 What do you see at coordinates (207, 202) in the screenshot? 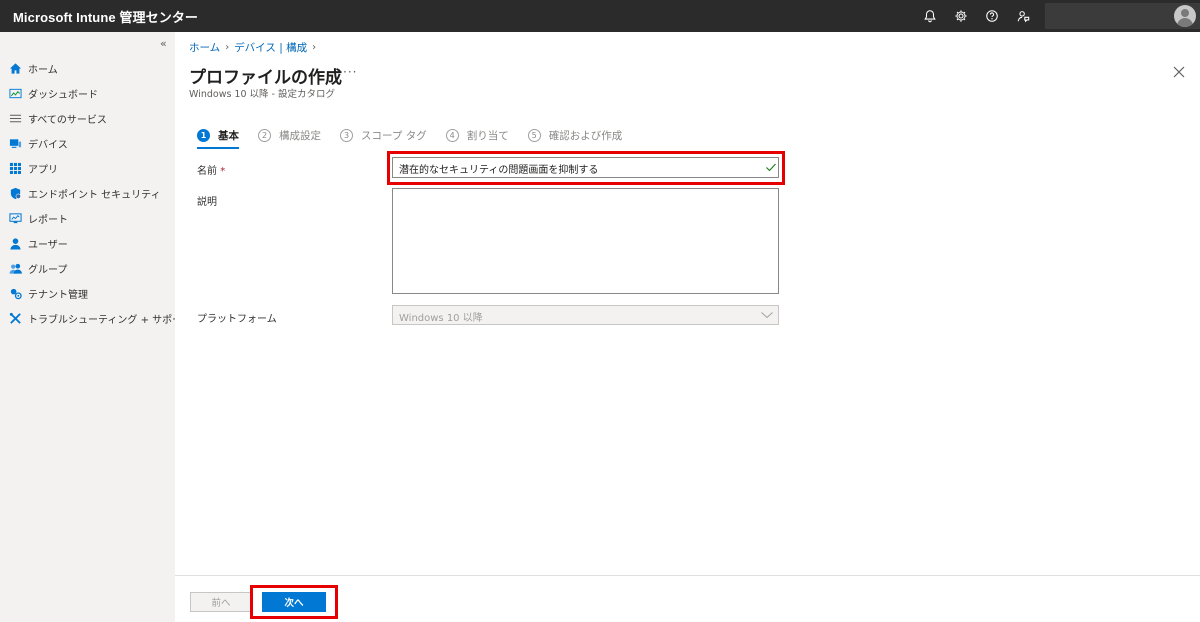
I see `description-label: 説明` at bounding box center [207, 202].